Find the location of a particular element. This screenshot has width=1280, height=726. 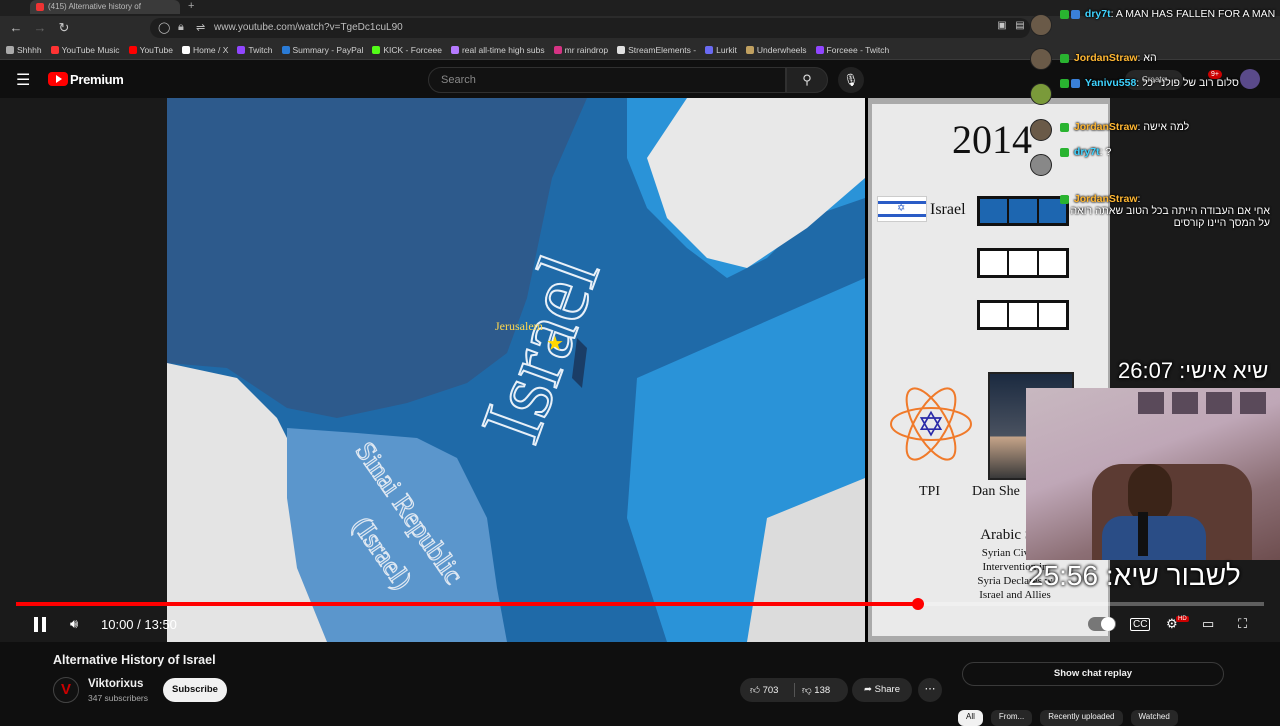

progress-fill is located at coordinates (467, 604).